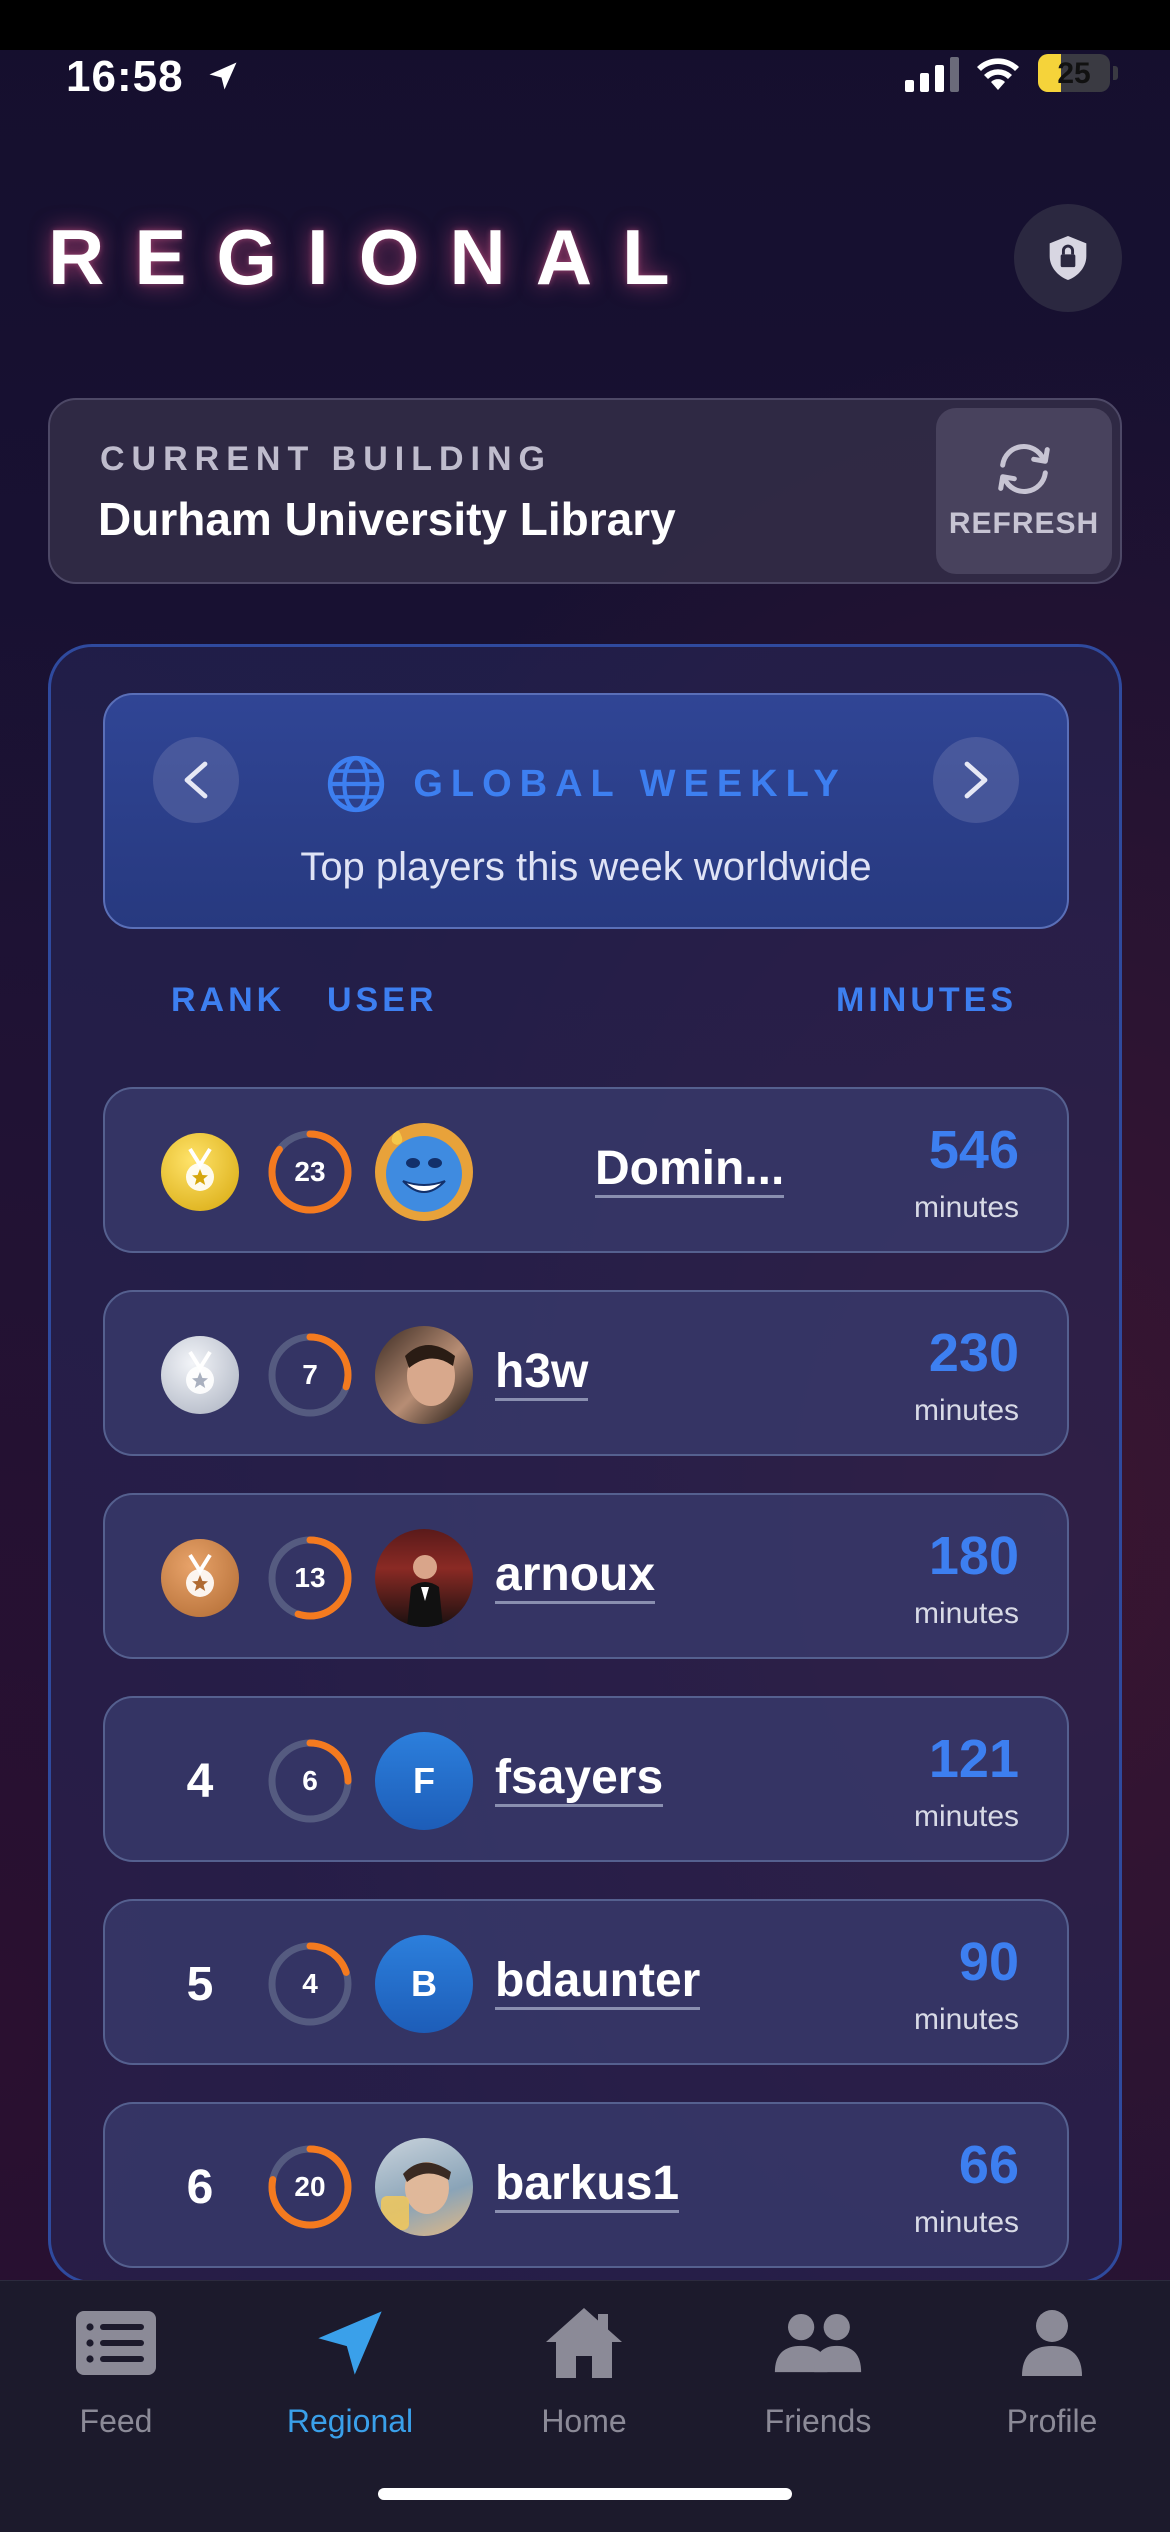 The height and width of the screenshot is (2532, 1170). What do you see at coordinates (1052, 2343) in the screenshot?
I see `profile-icon` at bounding box center [1052, 2343].